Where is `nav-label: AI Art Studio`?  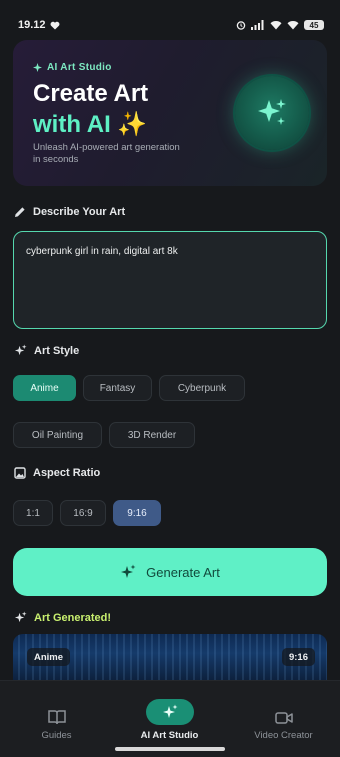
nav-label: AI Art Studio is located at coordinates (169, 735).